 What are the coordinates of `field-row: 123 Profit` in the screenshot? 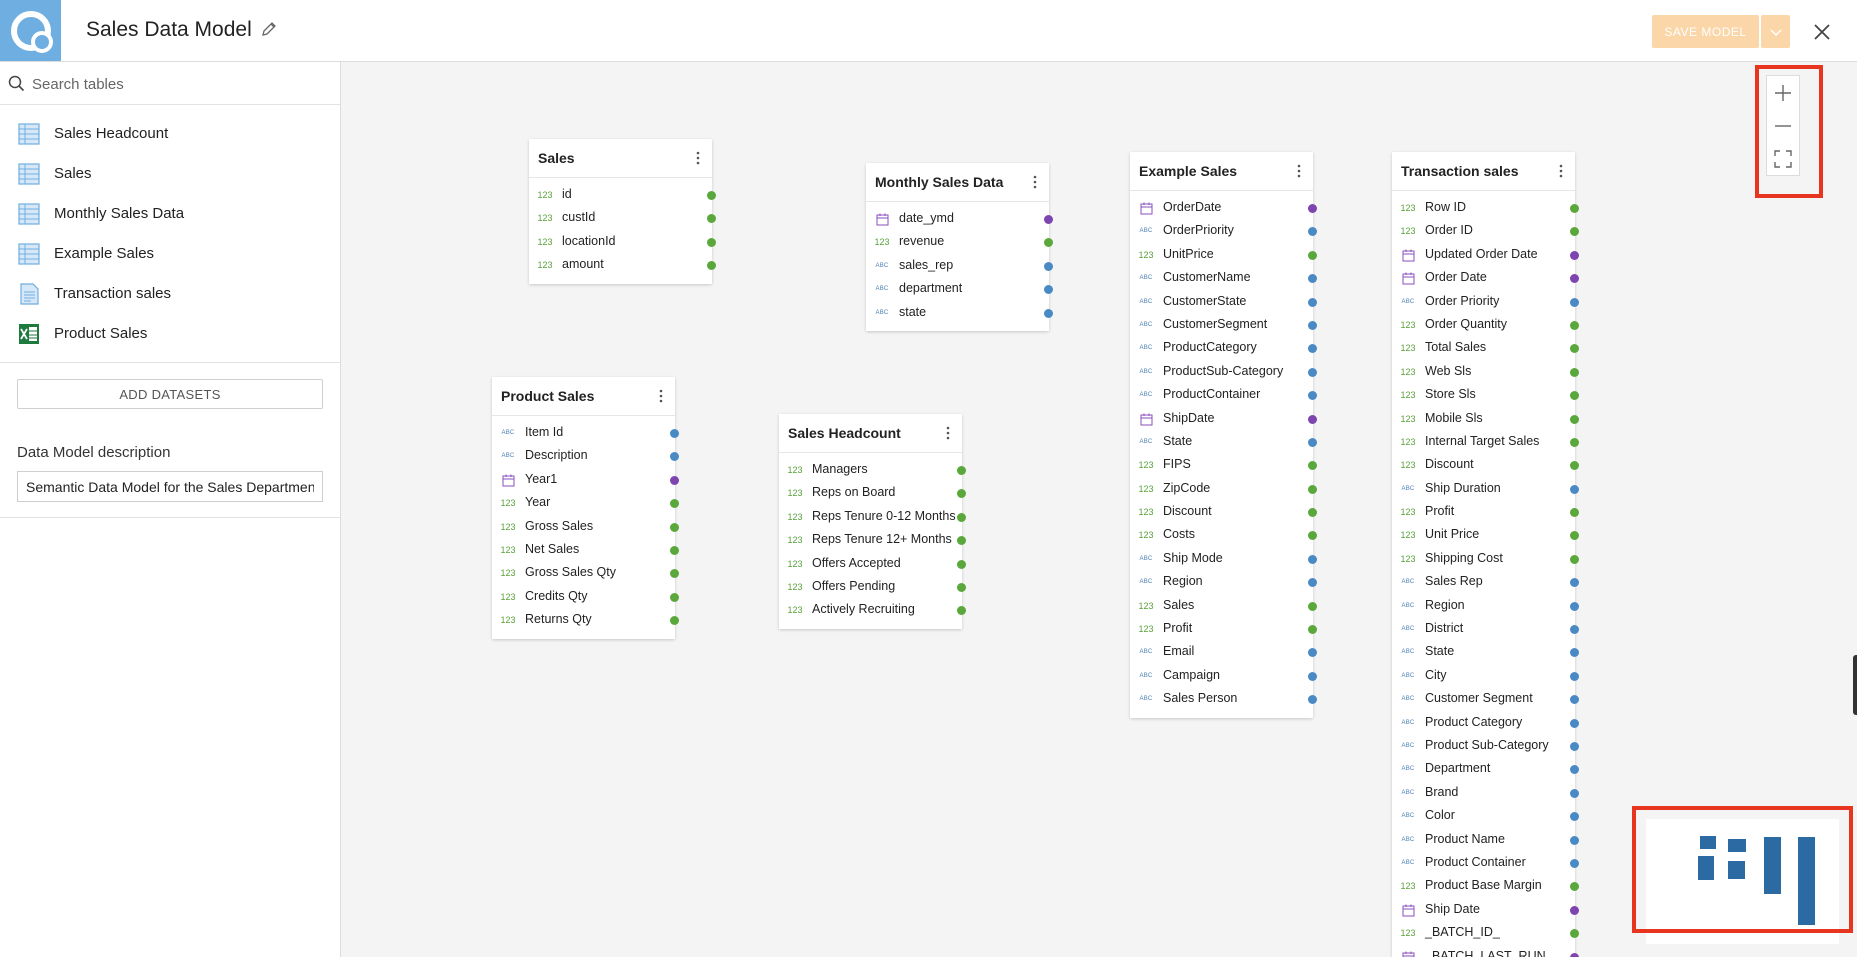 It's located at (1223, 629).